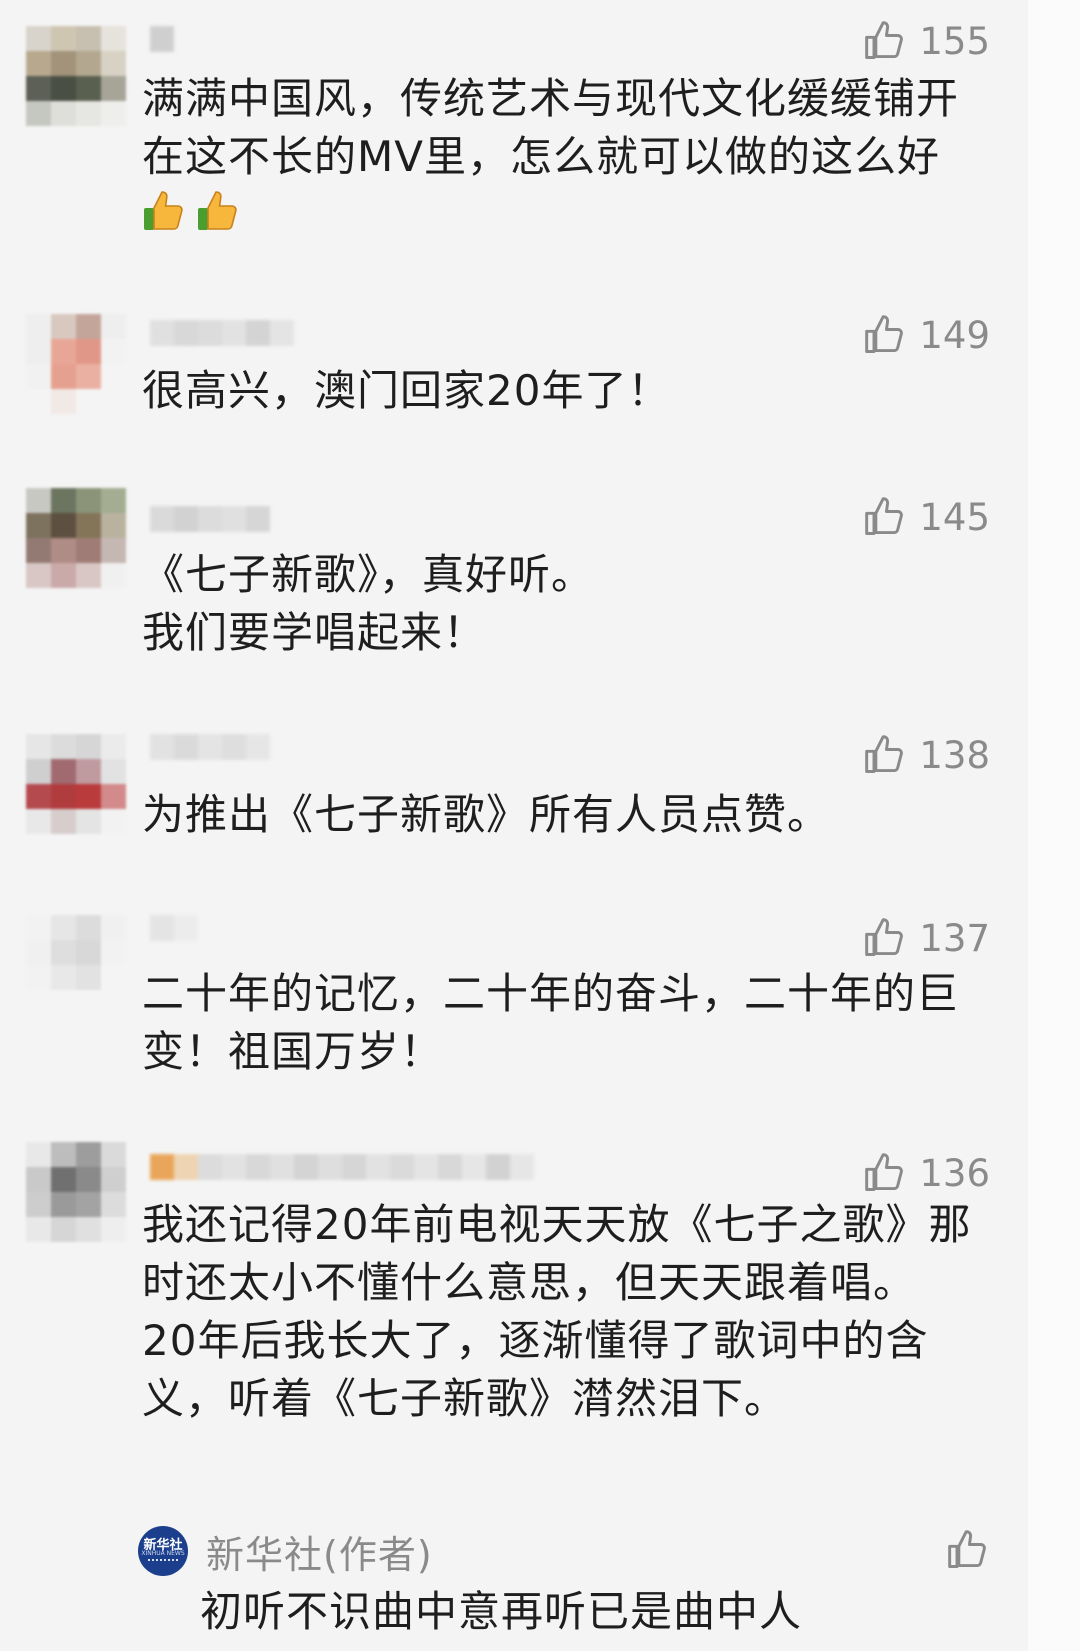  What do you see at coordinates (163, 1553) in the screenshot?
I see `avatar-logo-subtext: XINHUA NEWS` at bounding box center [163, 1553].